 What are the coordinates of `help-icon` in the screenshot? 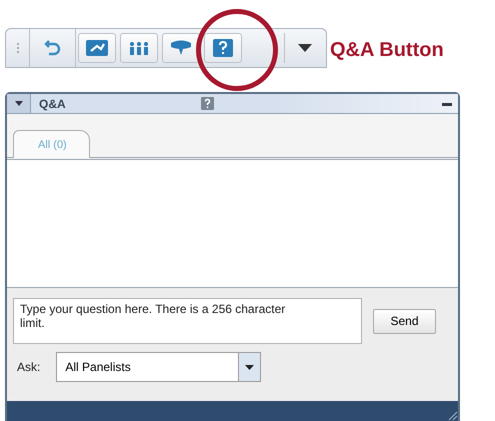 It's located at (207, 103).